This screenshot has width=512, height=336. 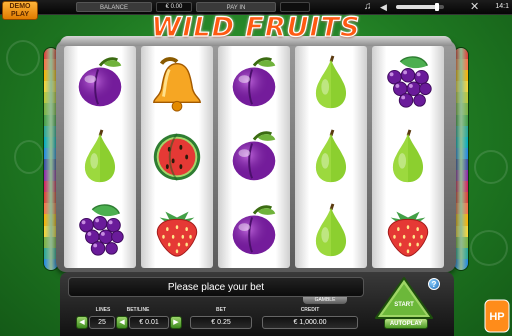 I want to click on logo-text: HP, so click(x=496, y=317).